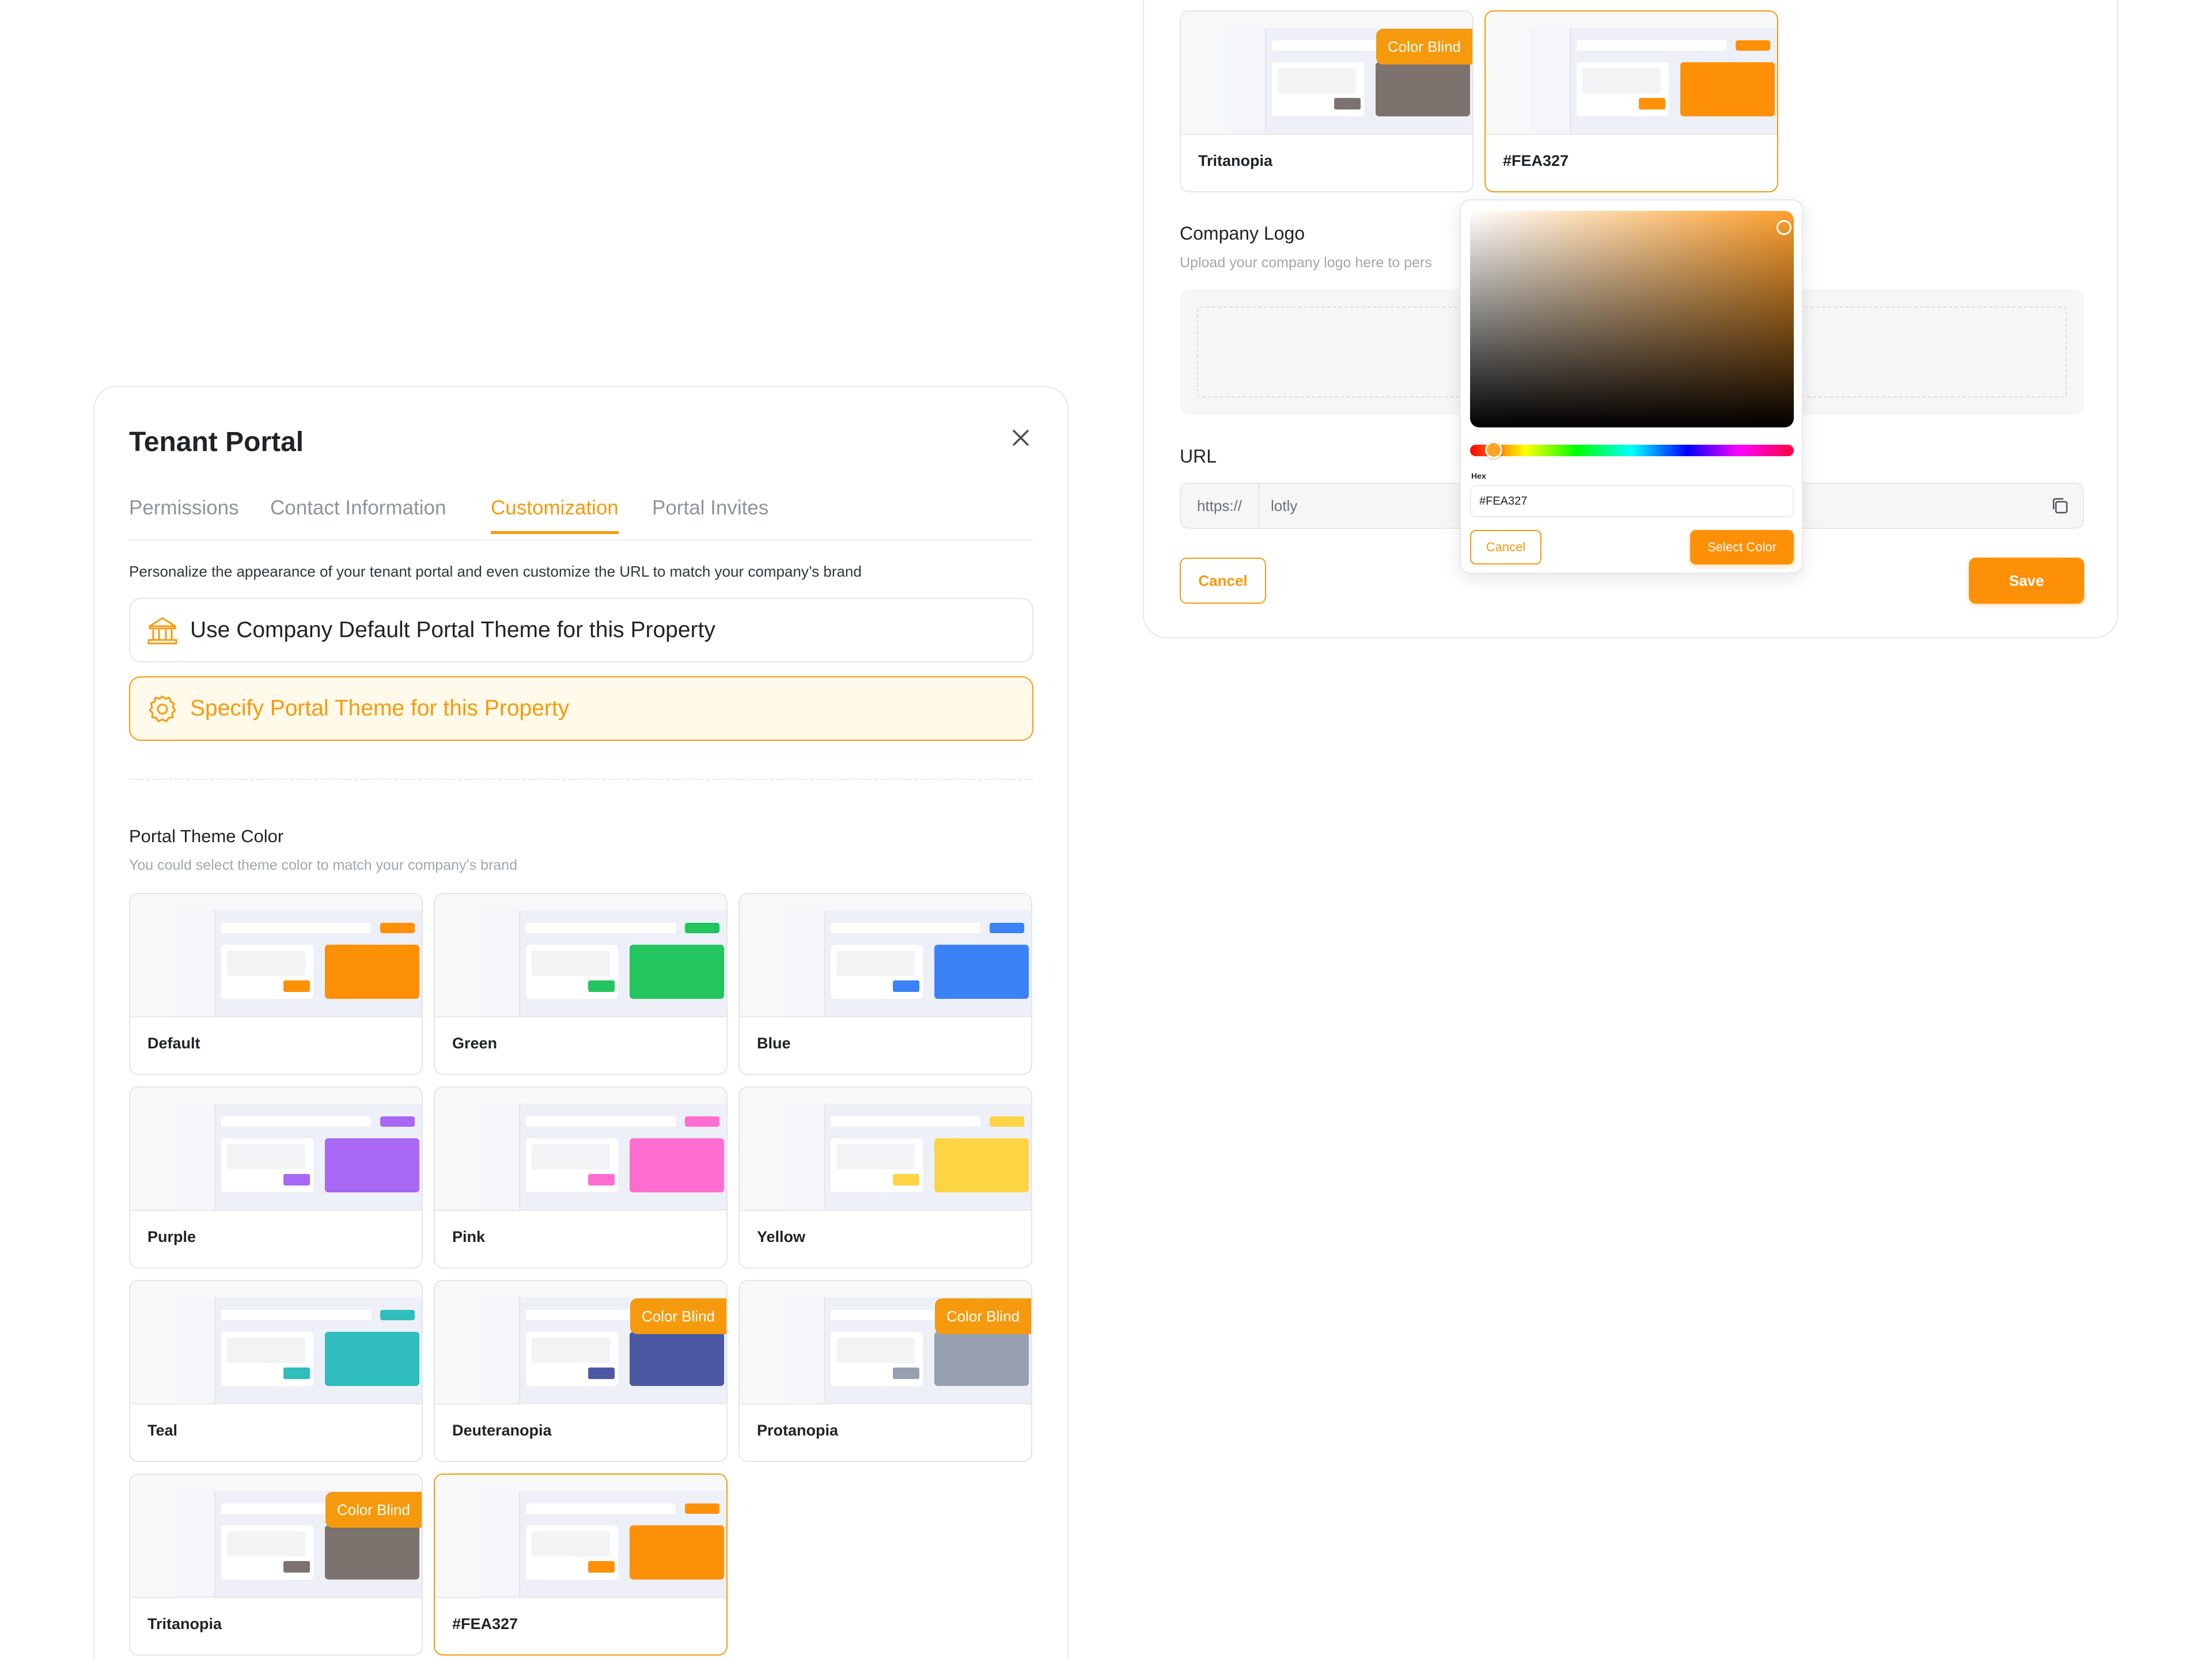  What do you see at coordinates (1284, 506) in the screenshot?
I see `url-value: lotly` at bounding box center [1284, 506].